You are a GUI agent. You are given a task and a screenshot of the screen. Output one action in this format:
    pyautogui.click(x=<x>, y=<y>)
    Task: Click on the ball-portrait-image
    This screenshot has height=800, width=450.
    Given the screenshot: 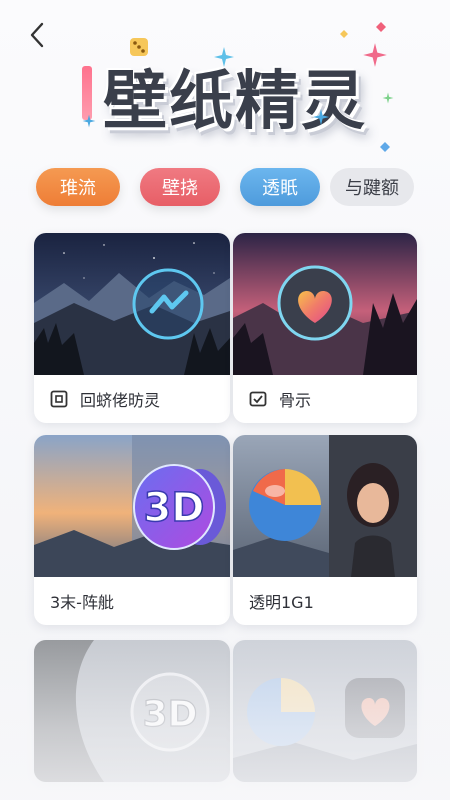 What is the action you would take?
    pyautogui.click(x=325, y=506)
    